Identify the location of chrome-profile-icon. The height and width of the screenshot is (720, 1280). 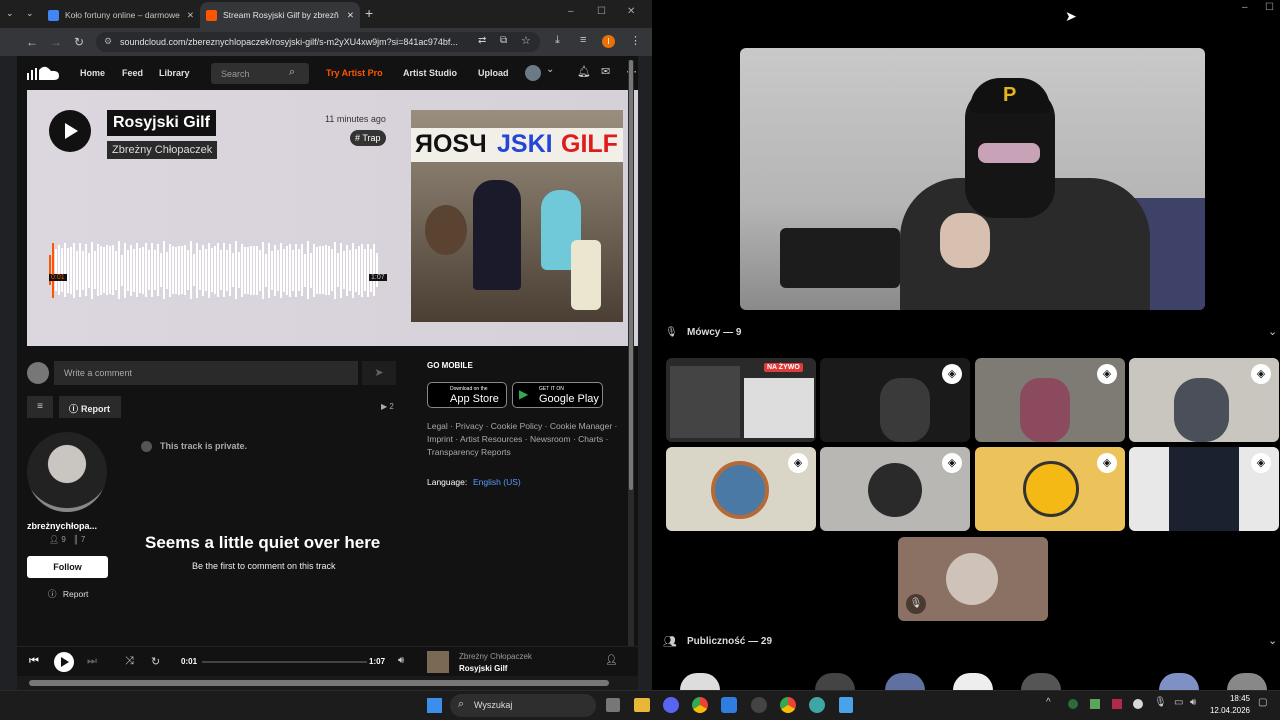
(788, 705).